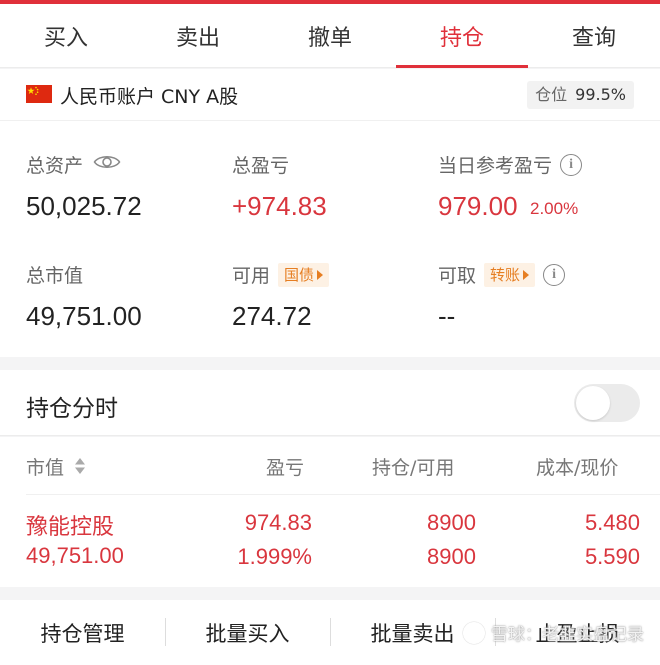 The width and height of the screenshot is (660, 665). Describe the element at coordinates (505, 274) in the screenshot. I see `transfer-label: 转账` at that location.